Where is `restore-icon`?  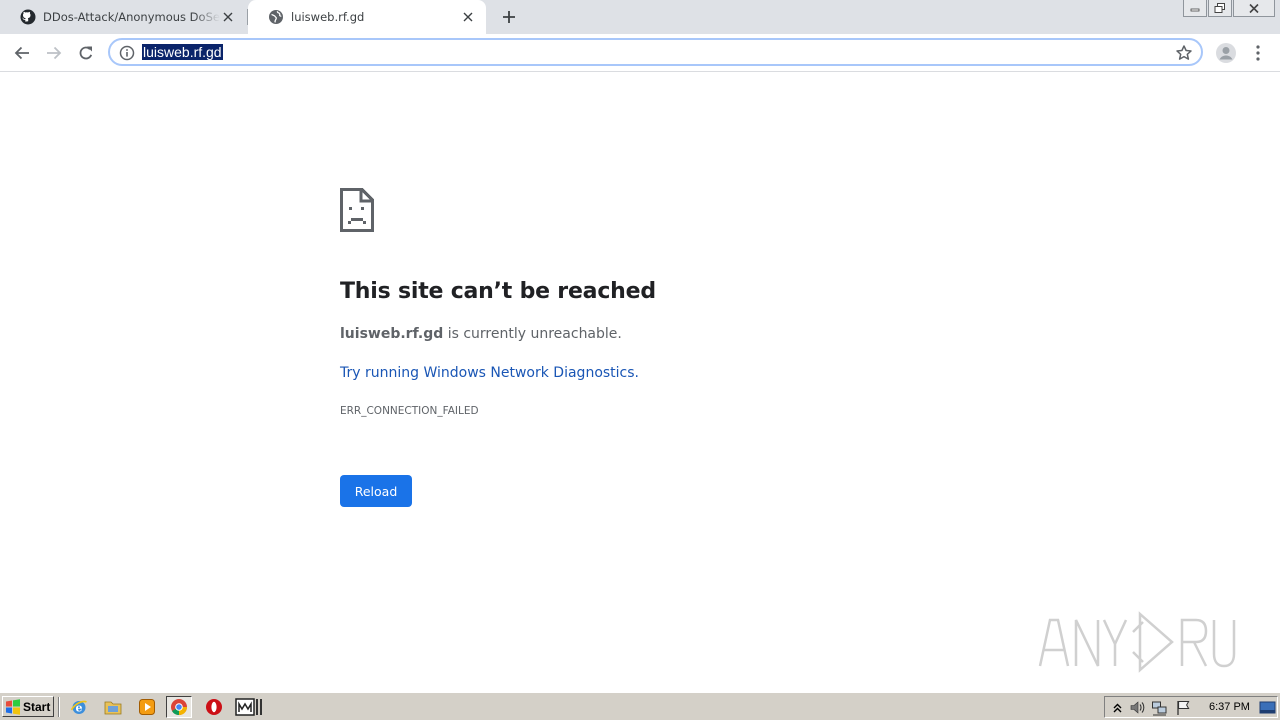 restore-icon is located at coordinates (1219, 7).